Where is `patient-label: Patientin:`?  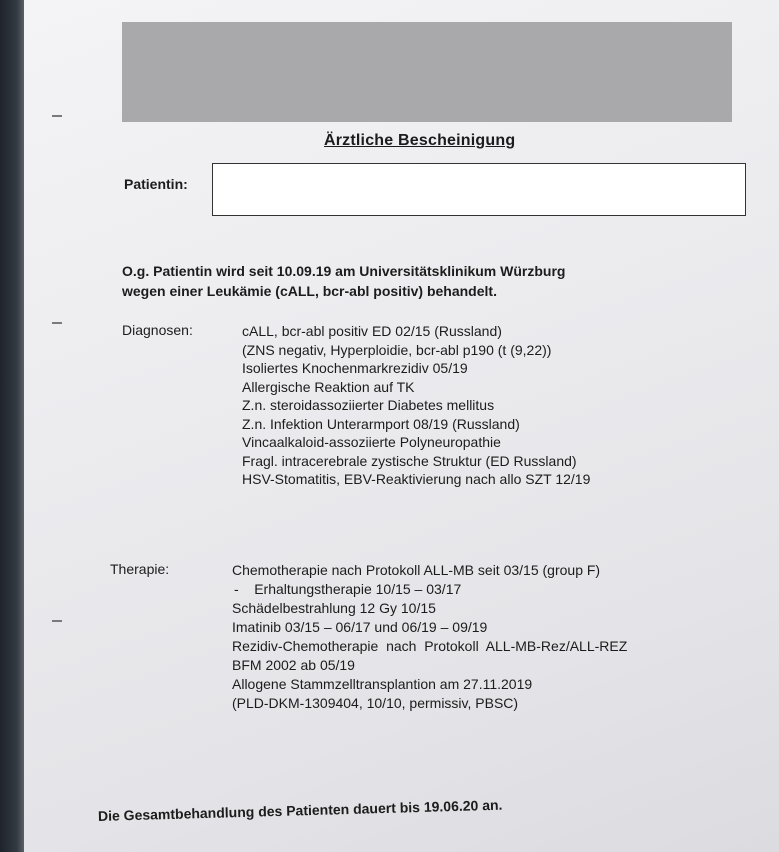 patient-label: Patientin: is located at coordinates (156, 184).